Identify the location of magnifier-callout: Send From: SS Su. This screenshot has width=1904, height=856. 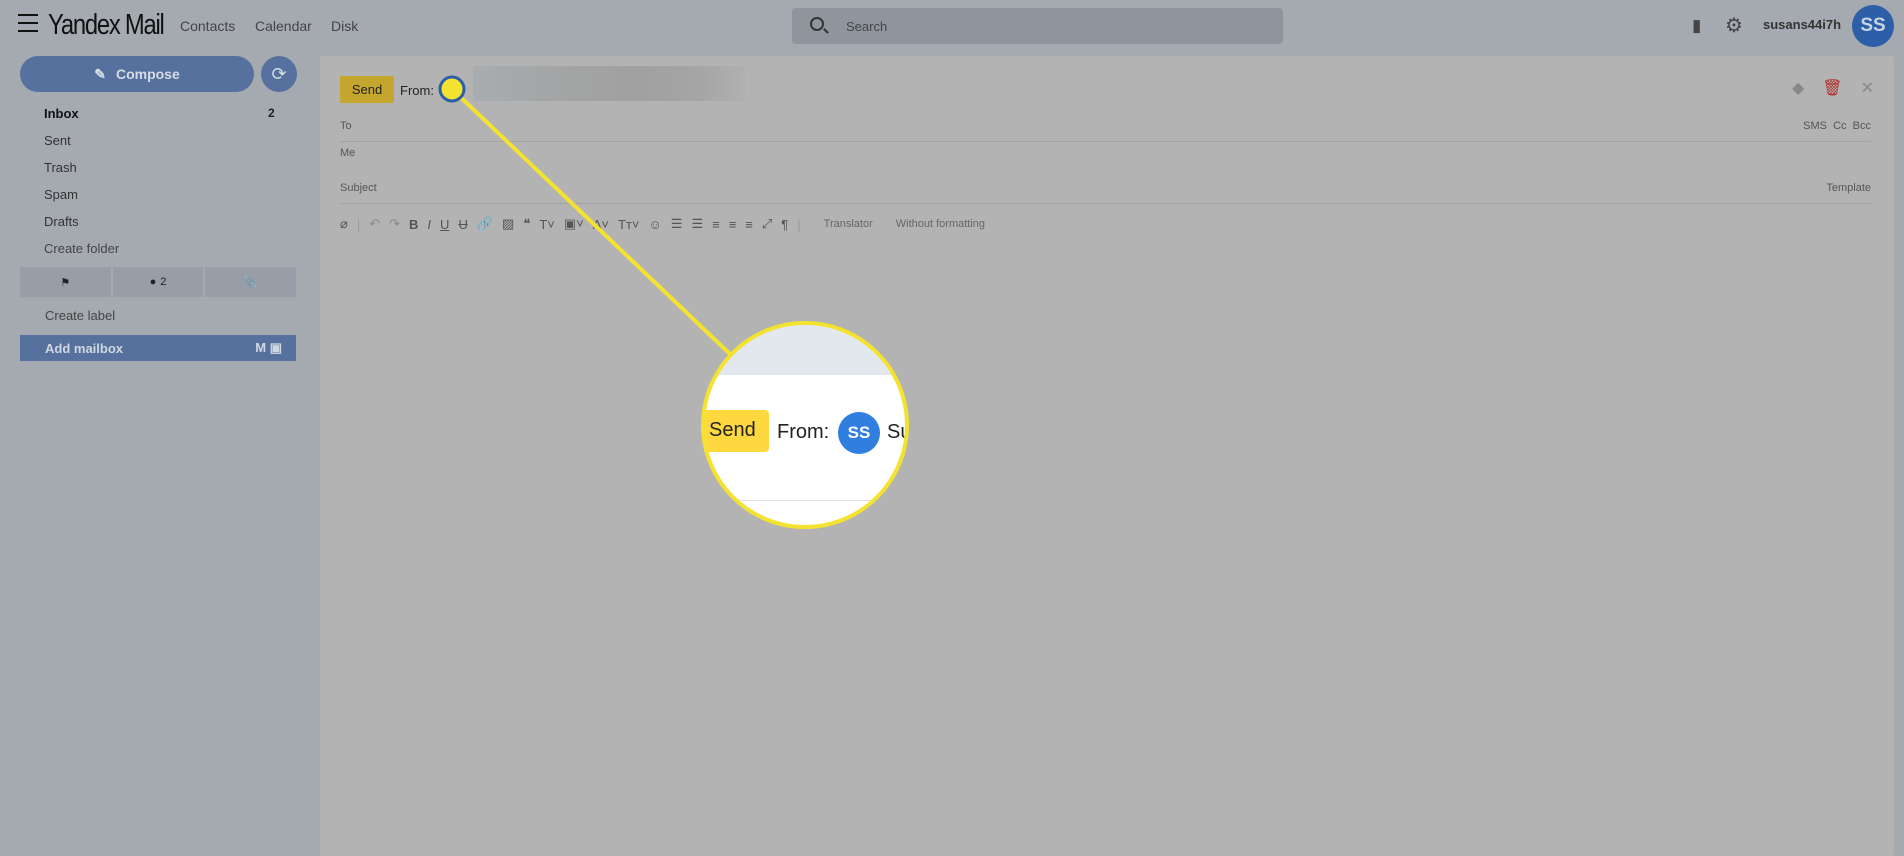
(805, 425).